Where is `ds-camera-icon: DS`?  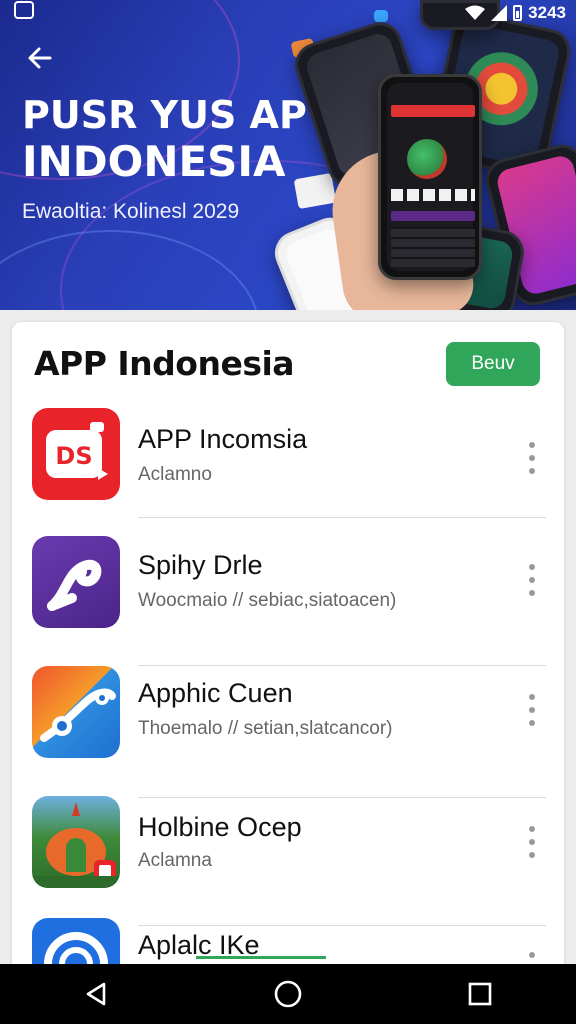
ds-camera-icon: DS is located at coordinates (76, 454).